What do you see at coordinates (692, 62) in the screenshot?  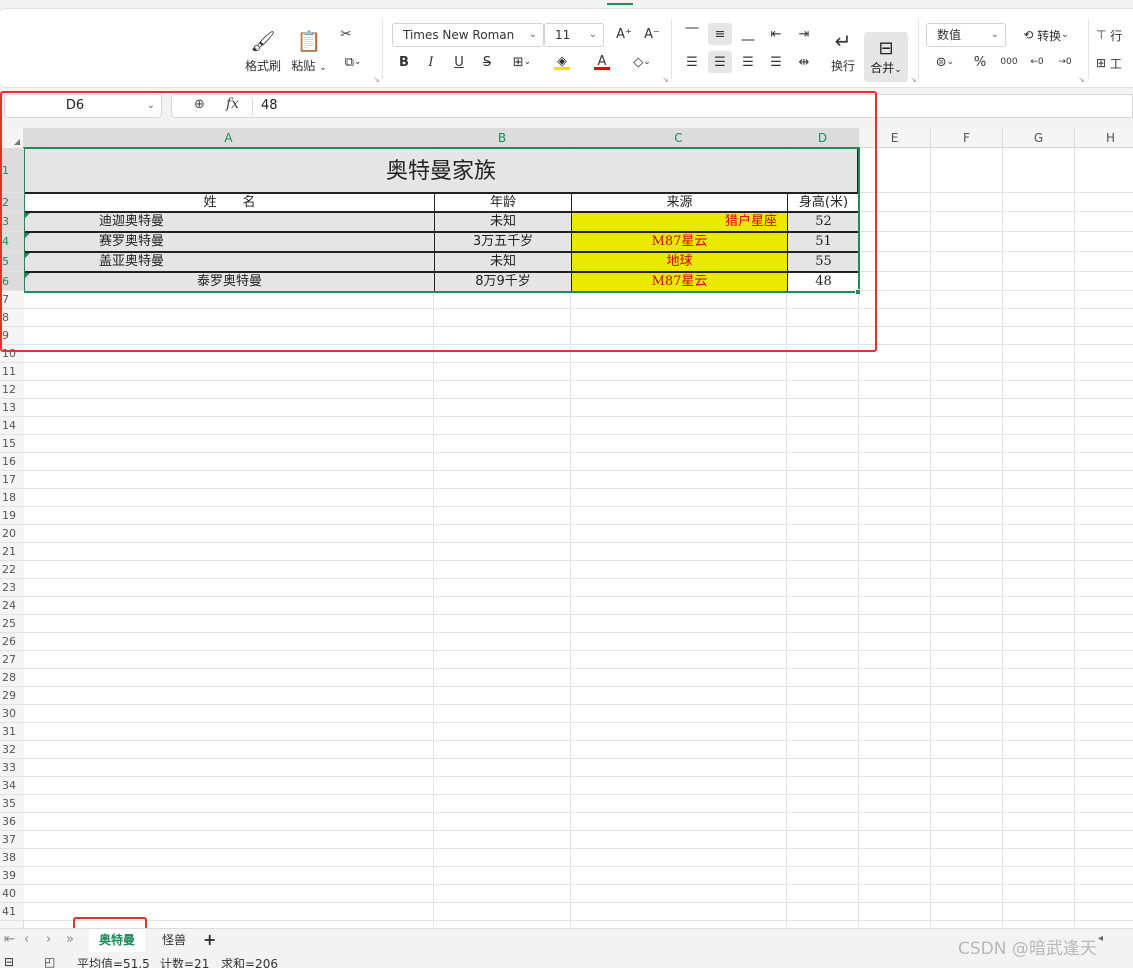 I see `align-left-button: ☰` at bounding box center [692, 62].